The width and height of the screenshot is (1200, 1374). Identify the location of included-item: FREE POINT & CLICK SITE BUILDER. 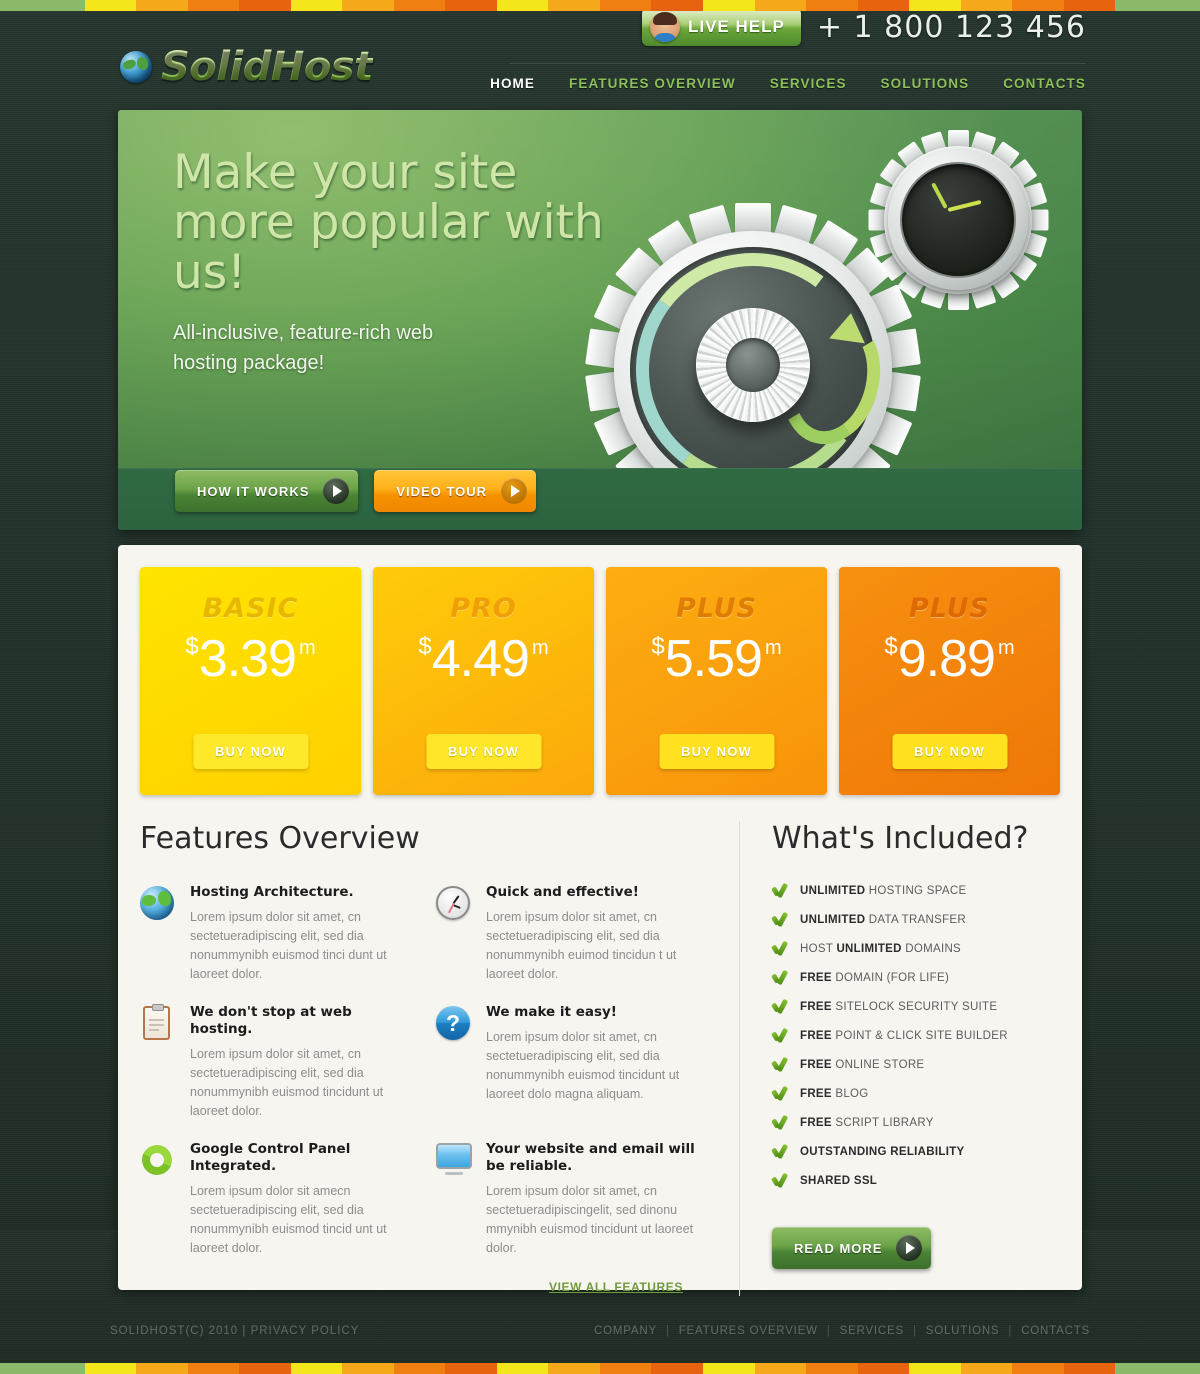
(916, 1036).